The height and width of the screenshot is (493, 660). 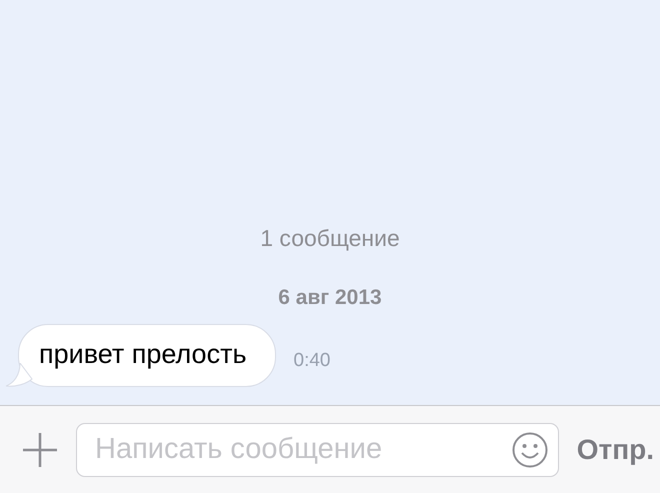 What do you see at coordinates (530, 450) in the screenshot?
I see `smiley-icon` at bounding box center [530, 450].